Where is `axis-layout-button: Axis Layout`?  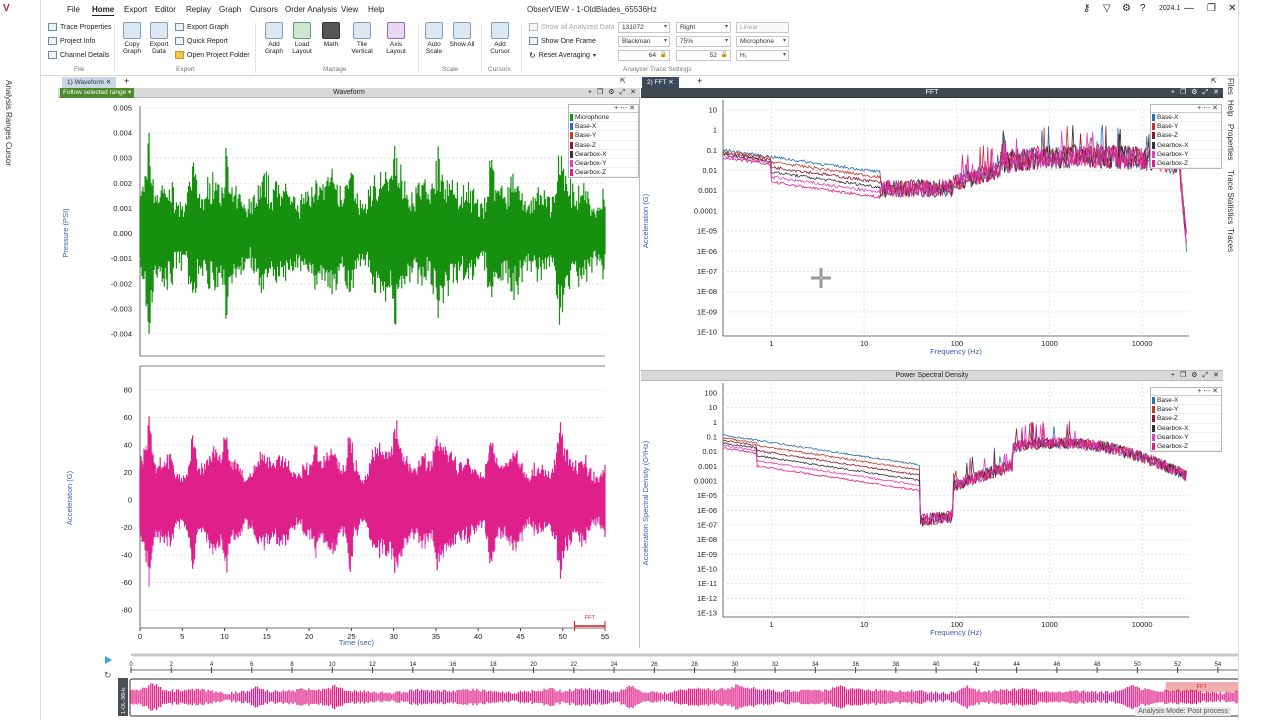 axis-layout-button: Axis Layout is located at coordinates (396, 38).